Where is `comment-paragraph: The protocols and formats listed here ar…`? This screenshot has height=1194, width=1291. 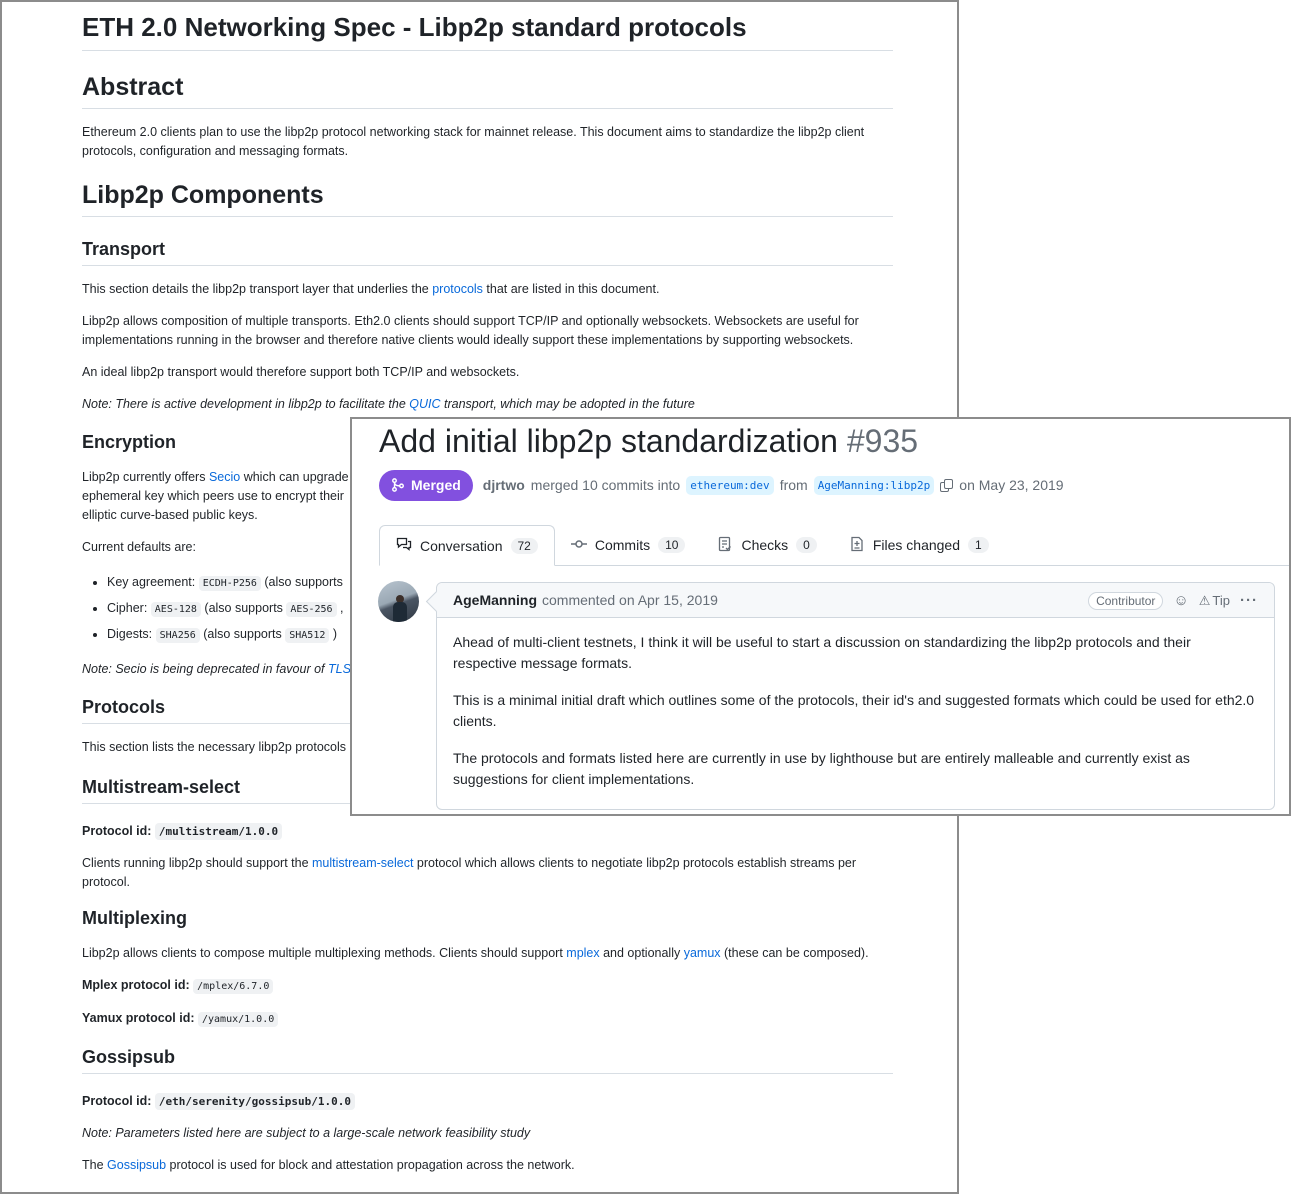 comment-paragraph: The protocols and formats listed here ar… is located at coordinates (821, 768).